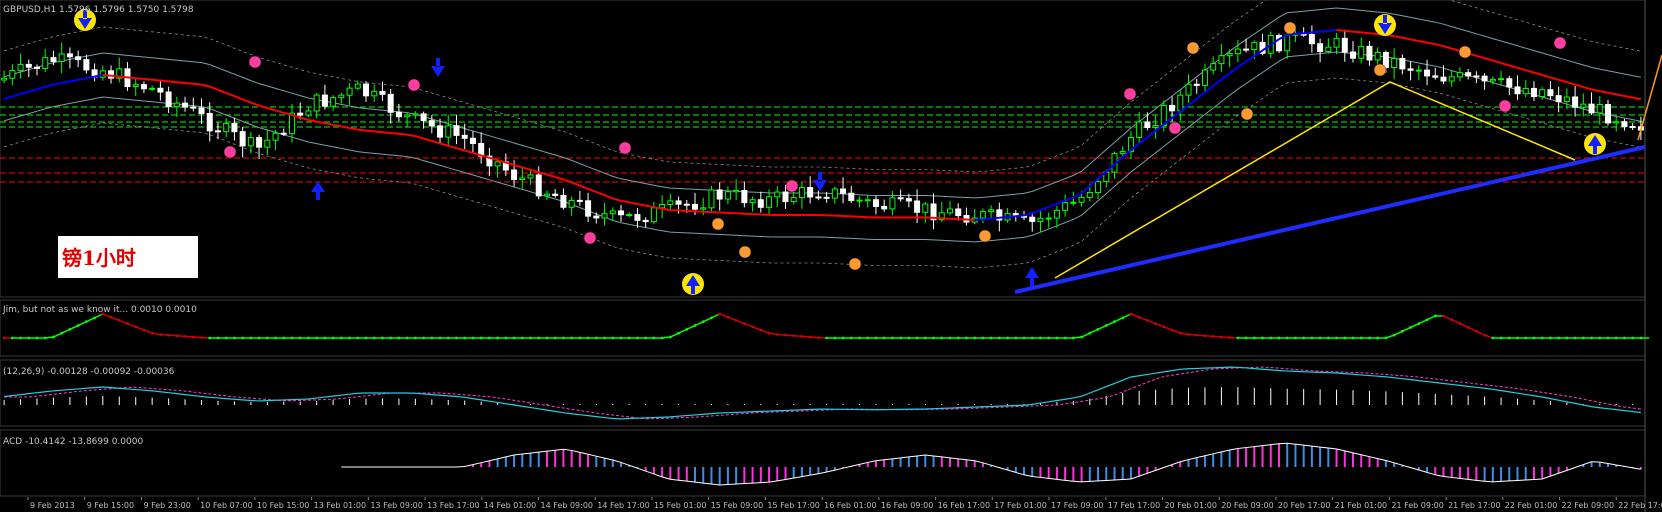 This screenshot has width=1662, height=512. I want to click on time-axis-label: 15 Feb 09:00, so click(737, 505).